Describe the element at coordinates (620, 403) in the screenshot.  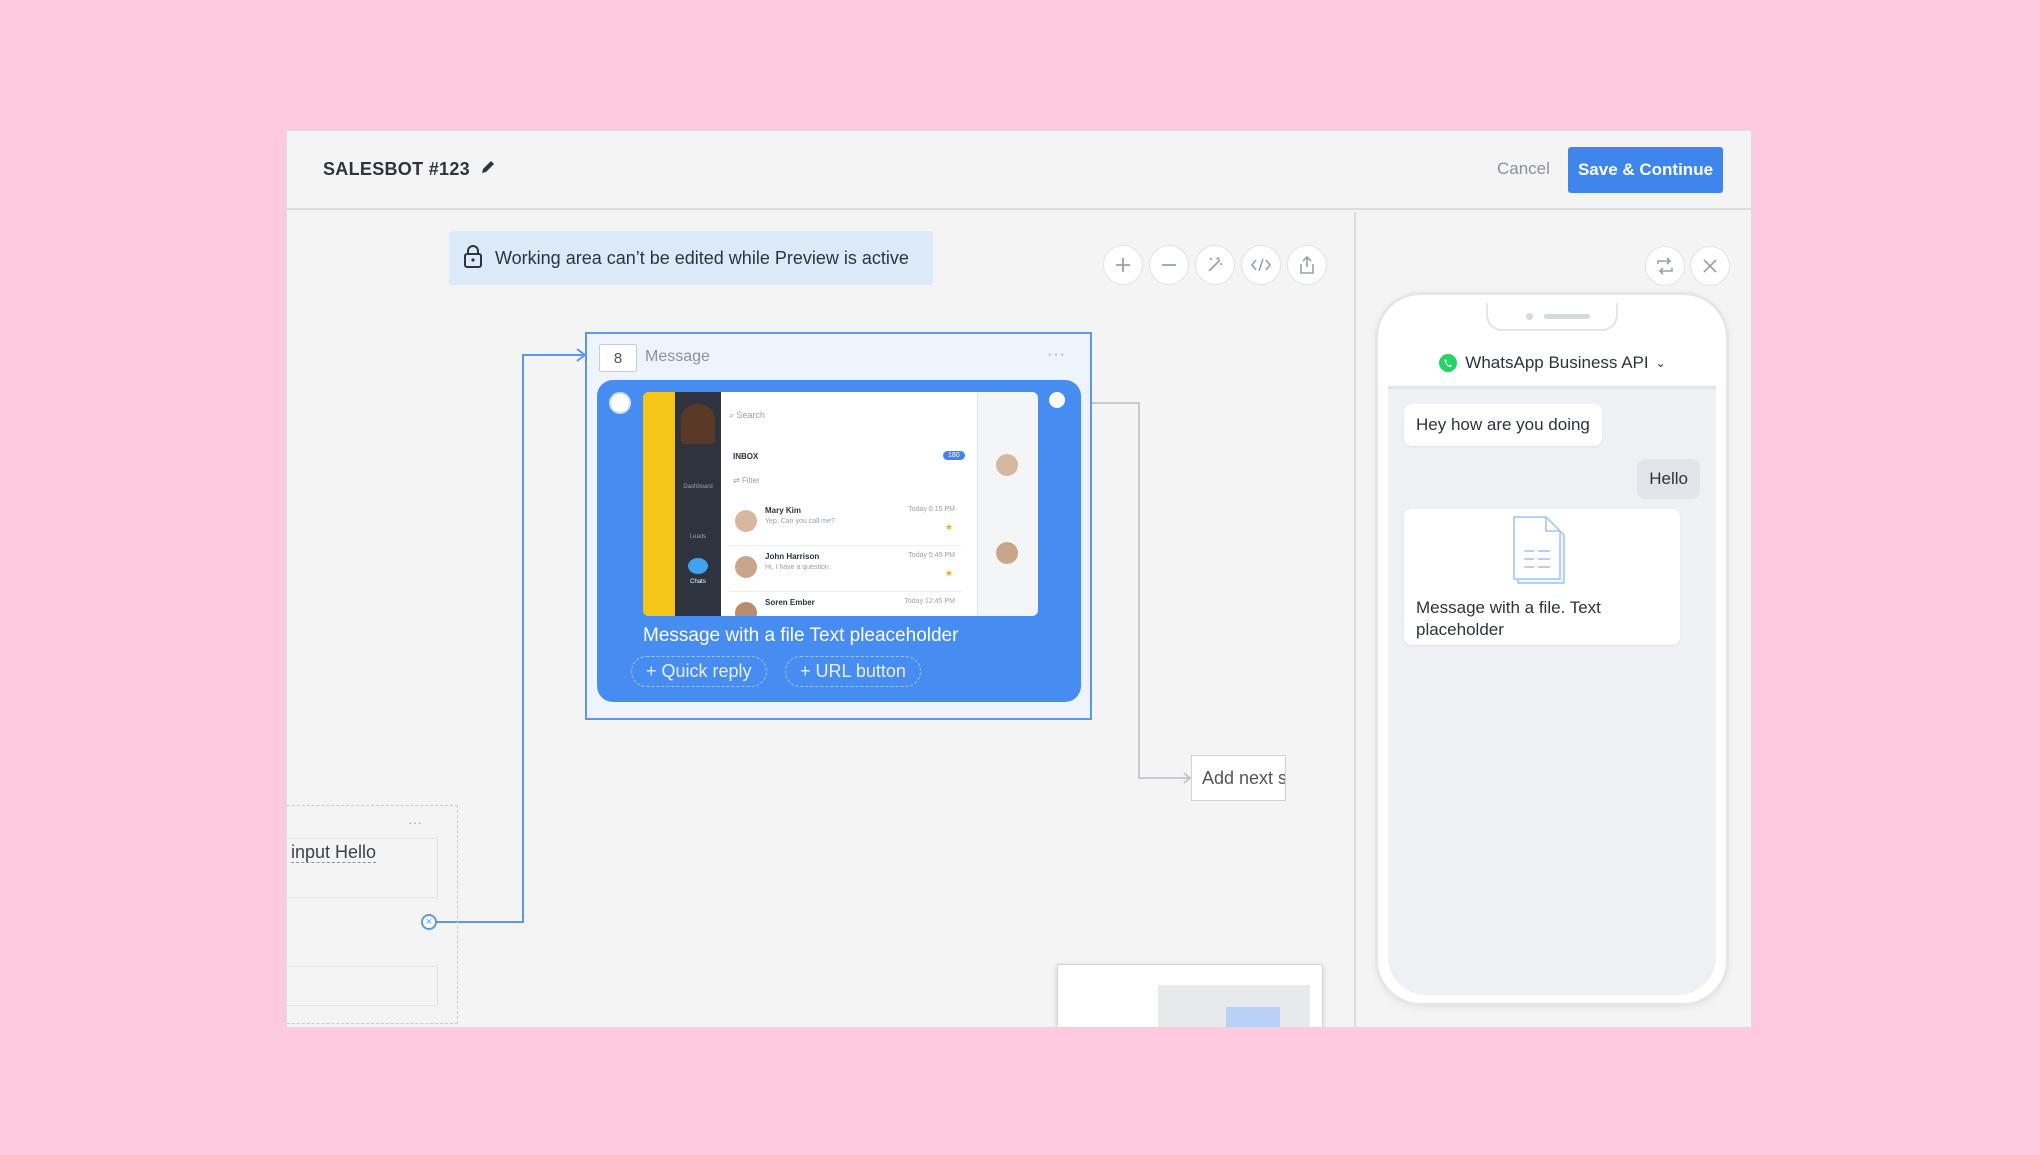
I see `bot-avatar-icon` at that location.